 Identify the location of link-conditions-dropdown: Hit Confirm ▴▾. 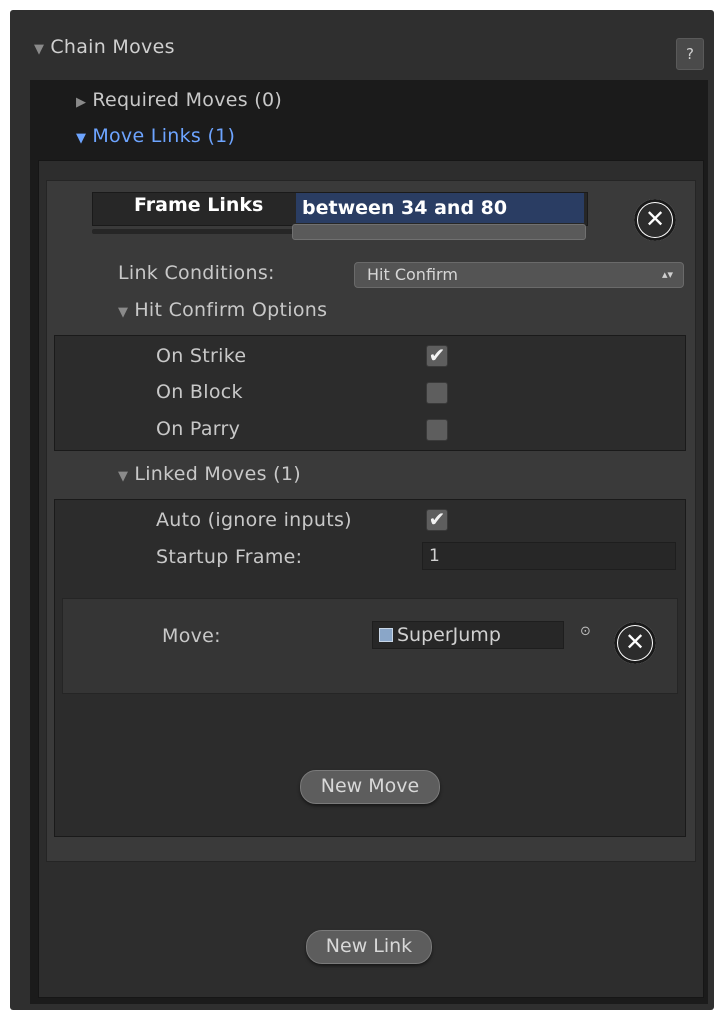
(519, 275).